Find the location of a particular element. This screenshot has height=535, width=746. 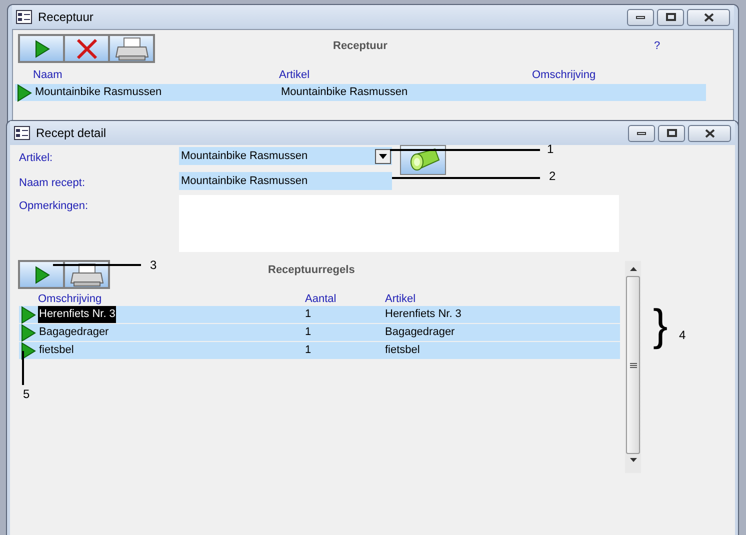

window-title: Recept detail is located at coordinates (71, 133).